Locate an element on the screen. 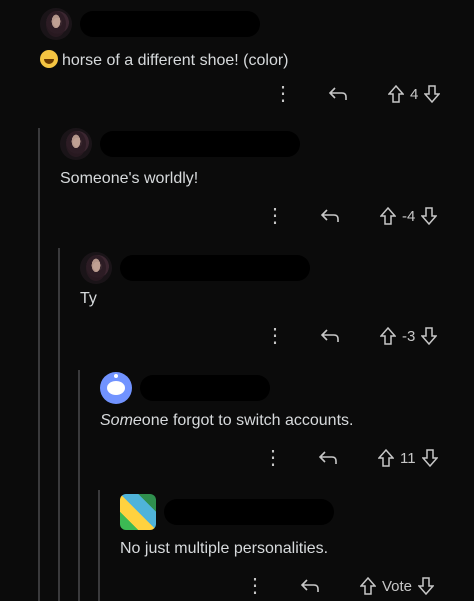 This screenshot has height=601, width=474. comment-body: Someone's worldly! is located at coordinates (129, 178).